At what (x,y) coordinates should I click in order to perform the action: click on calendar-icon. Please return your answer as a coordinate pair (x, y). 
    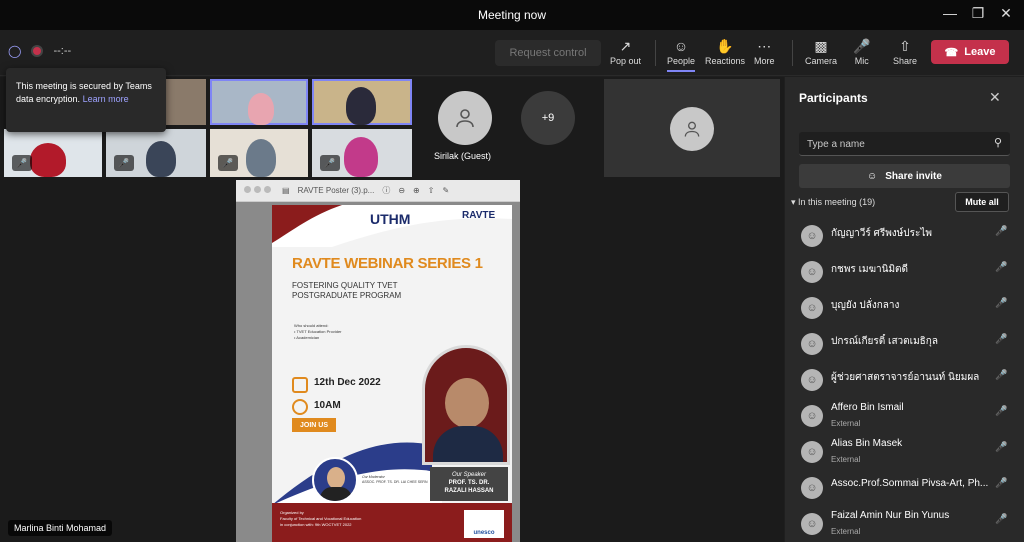
    Looking at the image, I should click on (300, 385).